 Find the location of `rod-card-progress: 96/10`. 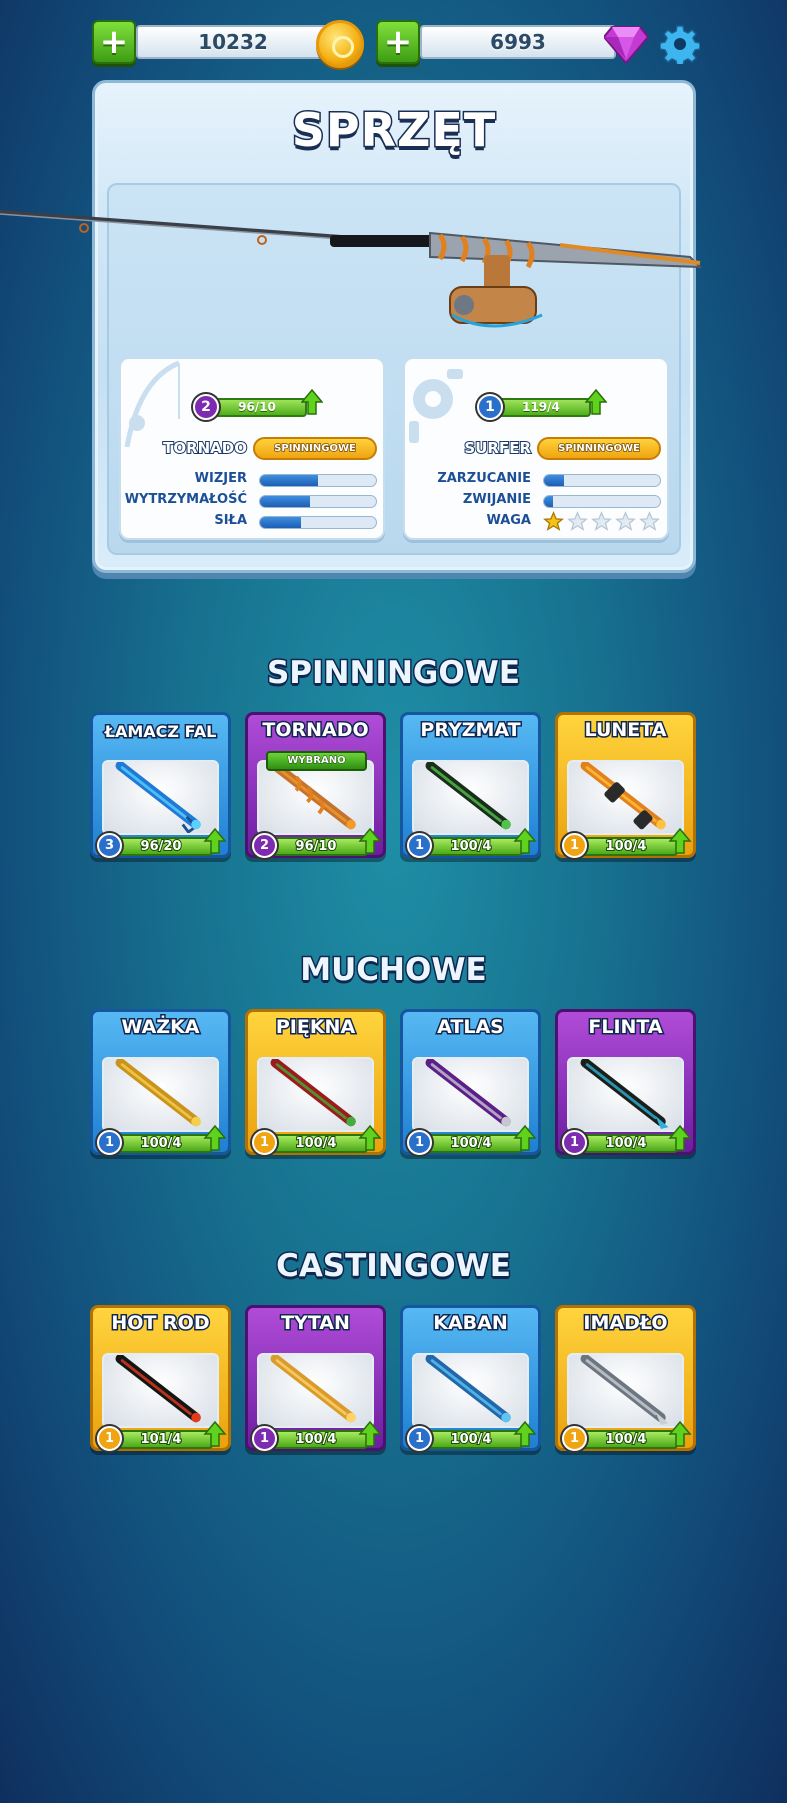

rod-card-progress: 96/10 is located at coordinates (316, 846).